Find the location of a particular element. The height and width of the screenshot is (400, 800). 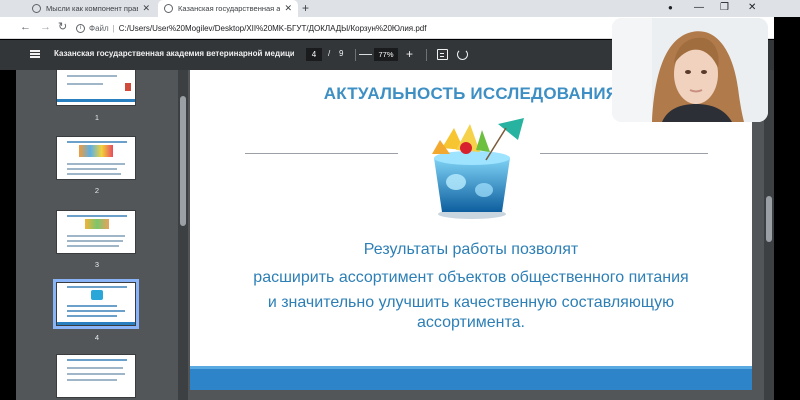

tab-active: Казанская государственная ака... ✕ is located at coordinates (228, 8).